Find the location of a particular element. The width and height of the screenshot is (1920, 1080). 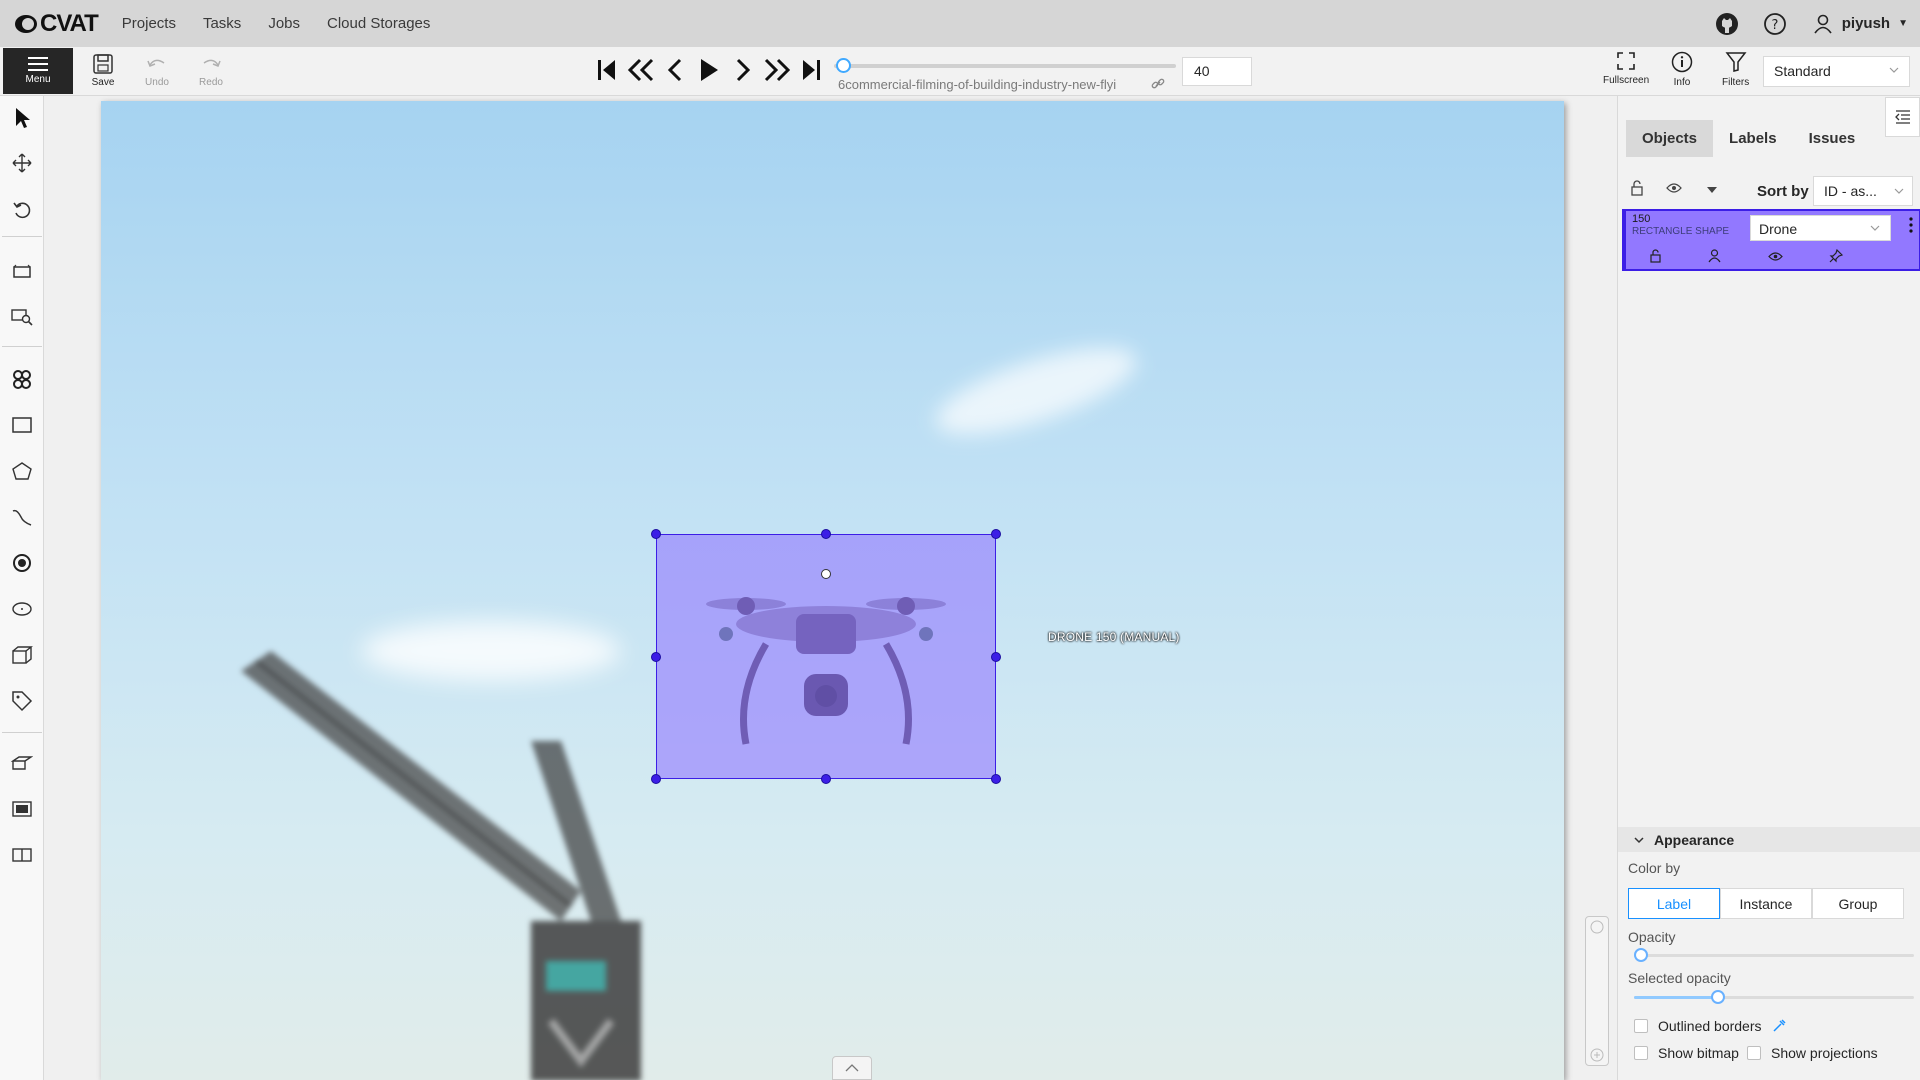

frame-slider-handle is located at coordinates (844, 65).